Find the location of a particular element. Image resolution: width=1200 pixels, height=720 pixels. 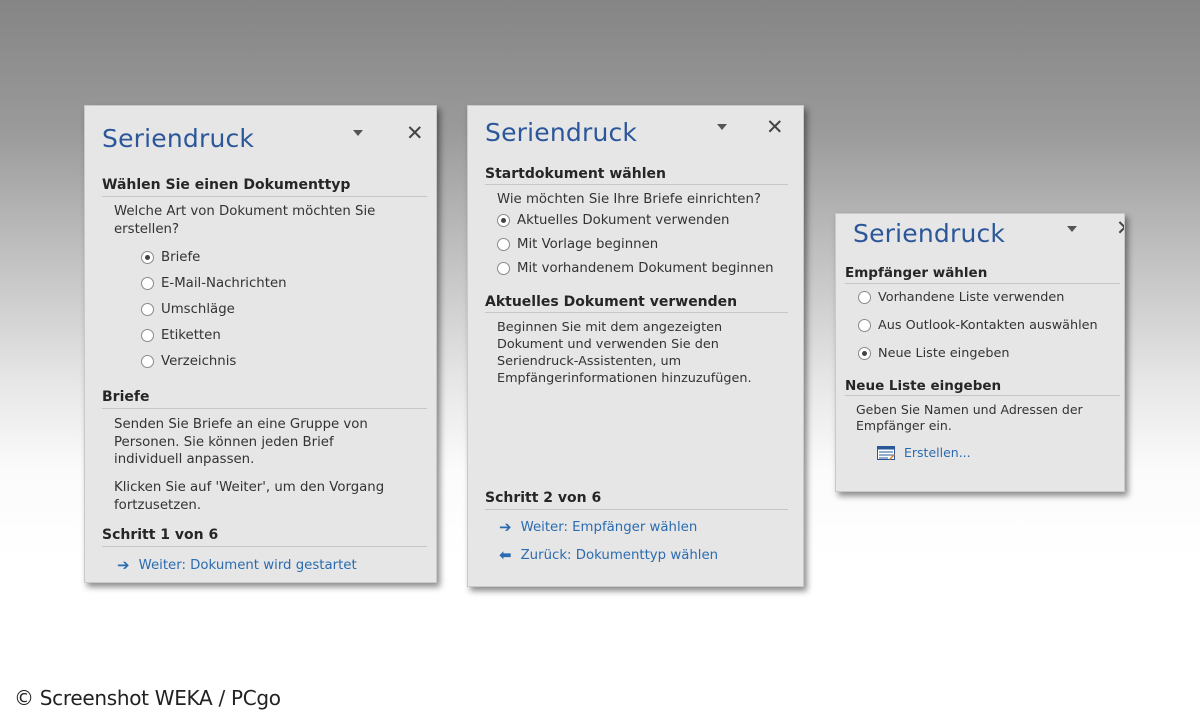

question-text: Wie möchten Sie Ihre Briefe einrichten? is located at coordinates (629, 199).